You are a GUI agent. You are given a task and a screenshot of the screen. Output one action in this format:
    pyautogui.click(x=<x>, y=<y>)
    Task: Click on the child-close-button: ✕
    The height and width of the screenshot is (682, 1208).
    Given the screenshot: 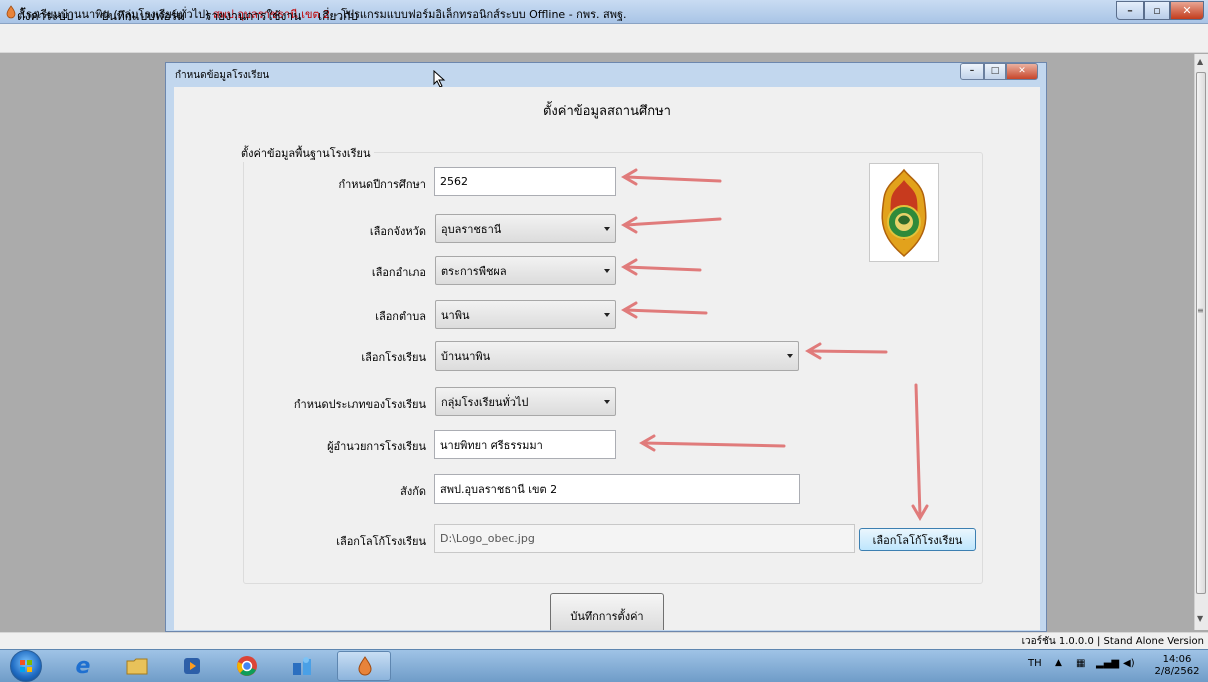 What is the action you would take?
    pyautogui.click(x=1022, y=71)
    